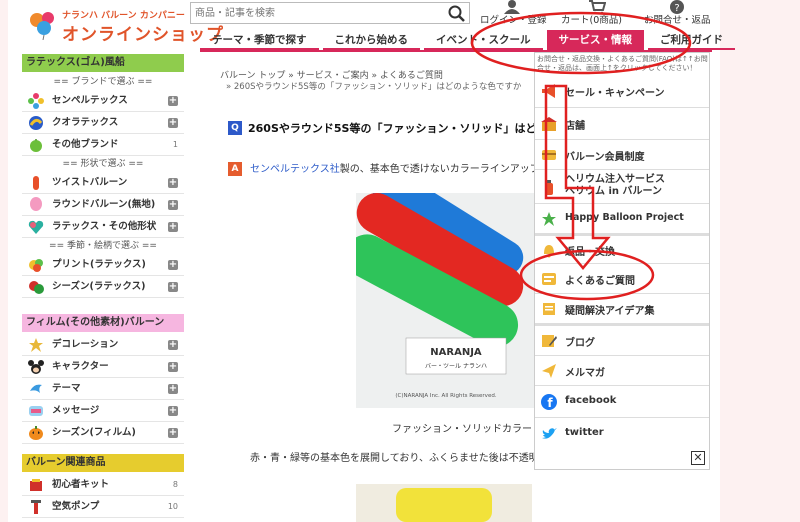 The height and width of the screenshot is (522, 800). I want to click on menu-item-helium: ヘリウム注入サービス ヘリウム in バルーン, so click(622, 186).